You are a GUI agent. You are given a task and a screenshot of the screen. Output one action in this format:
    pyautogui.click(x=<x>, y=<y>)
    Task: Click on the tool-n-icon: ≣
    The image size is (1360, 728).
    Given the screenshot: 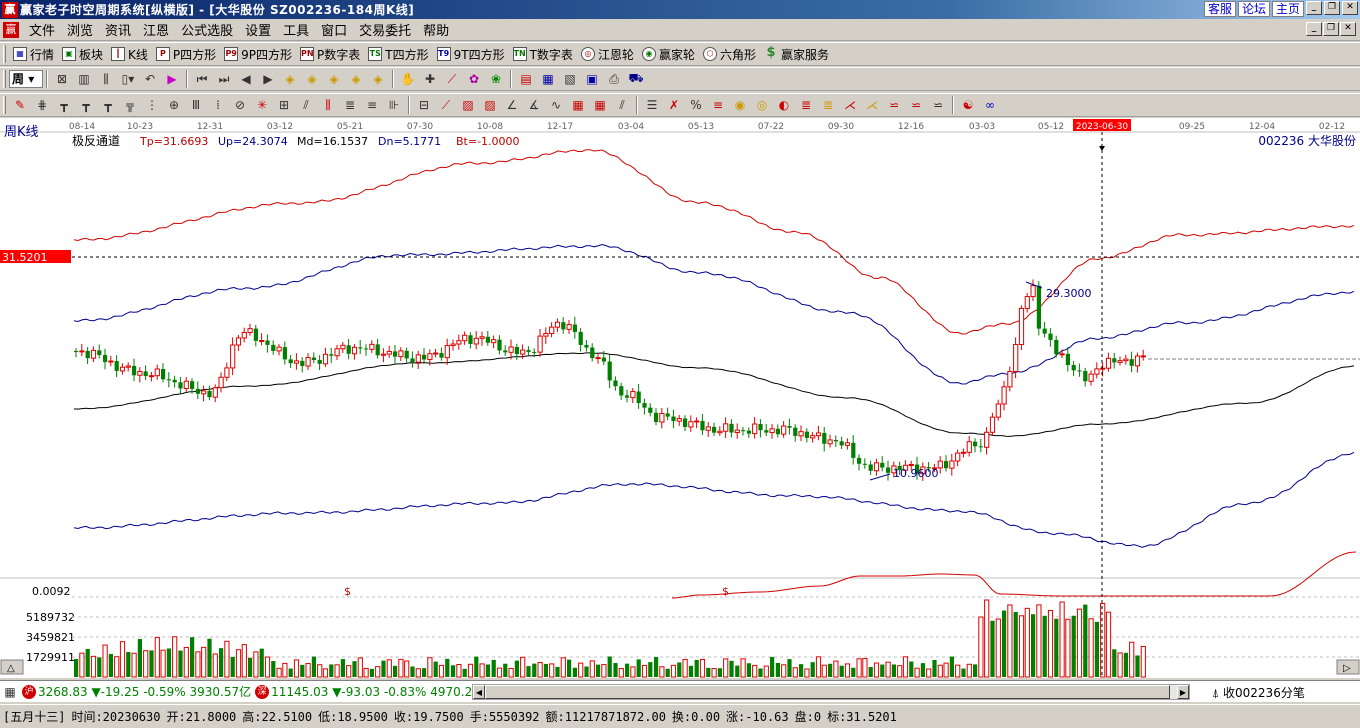 What is the action you would take?
    pyautogui.click(x=350, y=105)
    